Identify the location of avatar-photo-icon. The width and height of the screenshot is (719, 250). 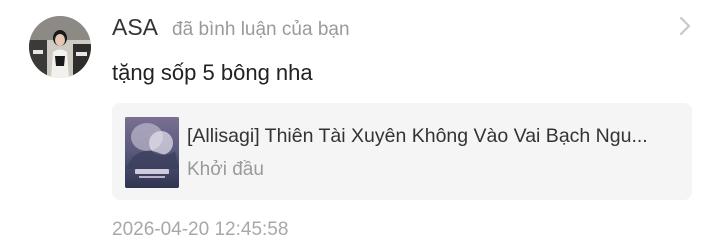
(60, 47).